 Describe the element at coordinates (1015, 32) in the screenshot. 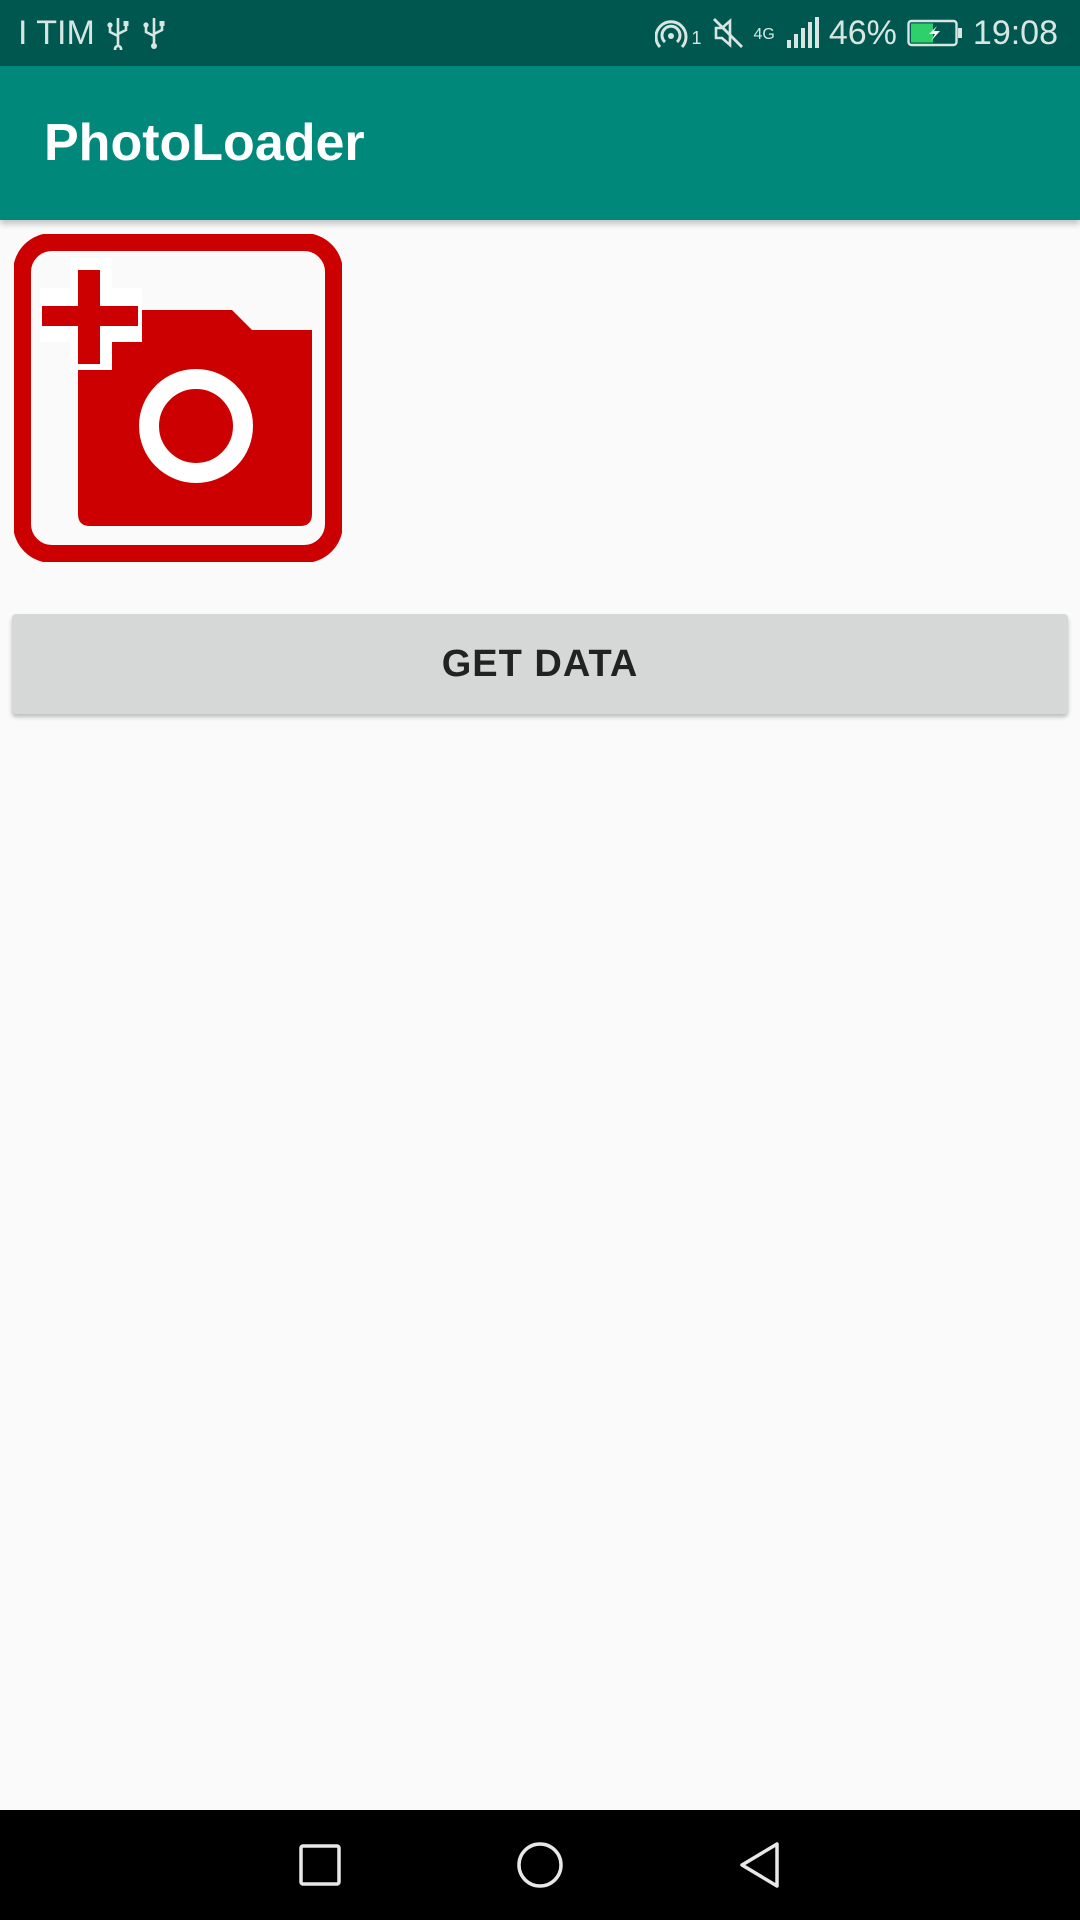

I see `clock: 19:08` at that location.